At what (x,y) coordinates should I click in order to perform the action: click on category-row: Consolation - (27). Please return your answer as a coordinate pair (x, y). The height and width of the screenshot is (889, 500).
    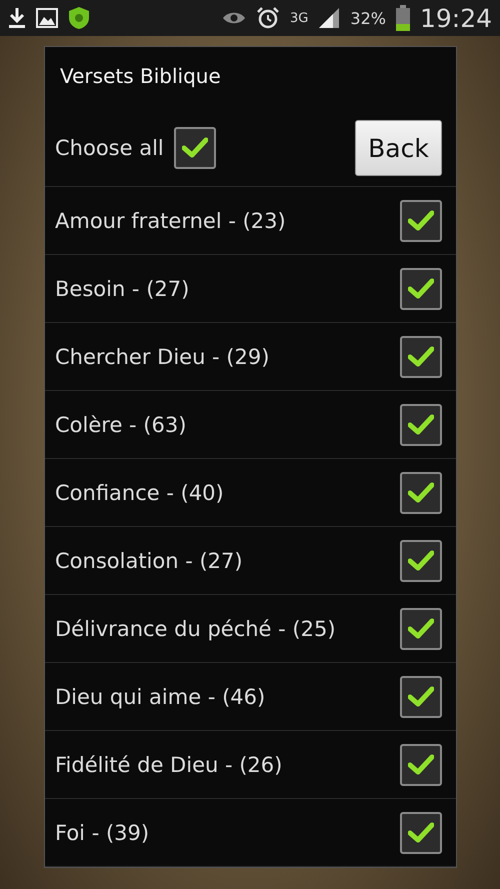
    Looking at the image, I should click on (250, 561).